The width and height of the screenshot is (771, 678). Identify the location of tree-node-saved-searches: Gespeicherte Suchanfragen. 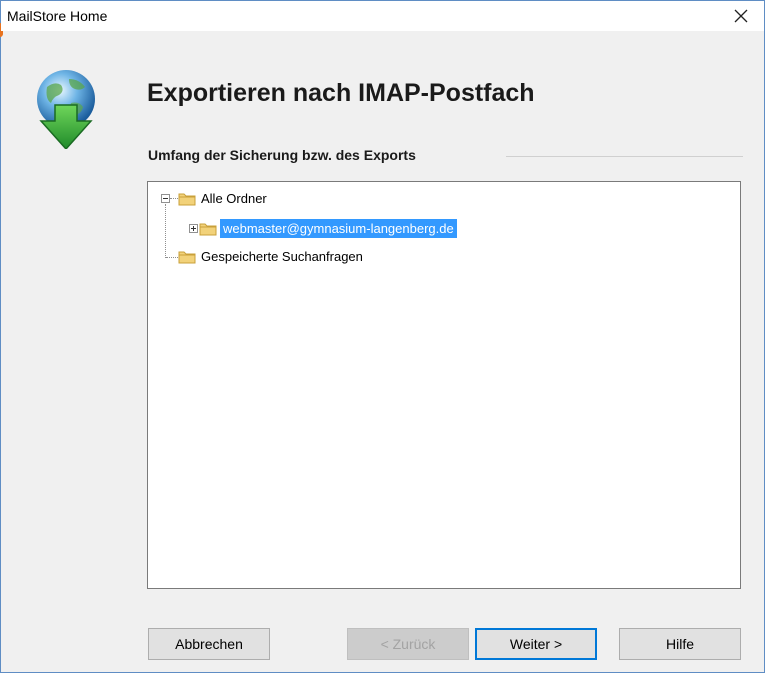
(282, 256).